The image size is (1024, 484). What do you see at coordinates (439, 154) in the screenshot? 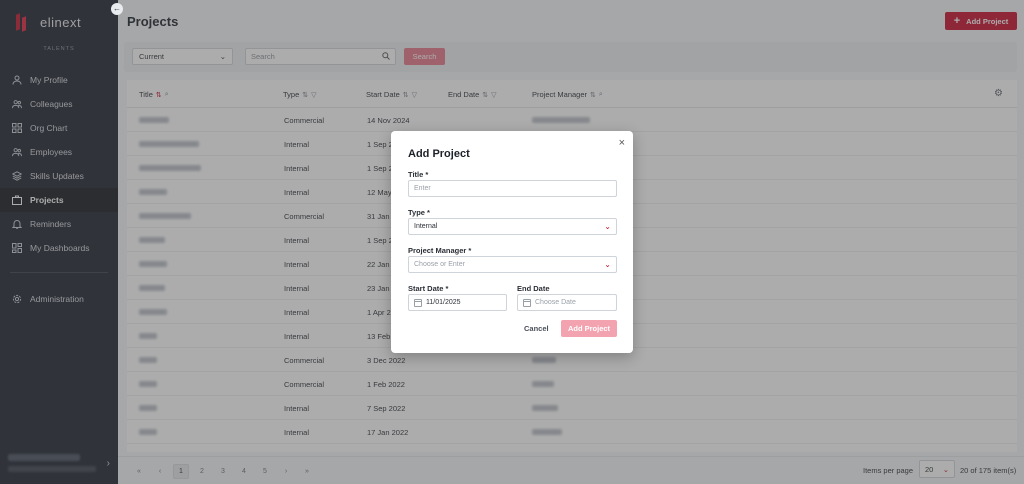
I see `dialog-title: Add Project` at bounding box center [439, 154].